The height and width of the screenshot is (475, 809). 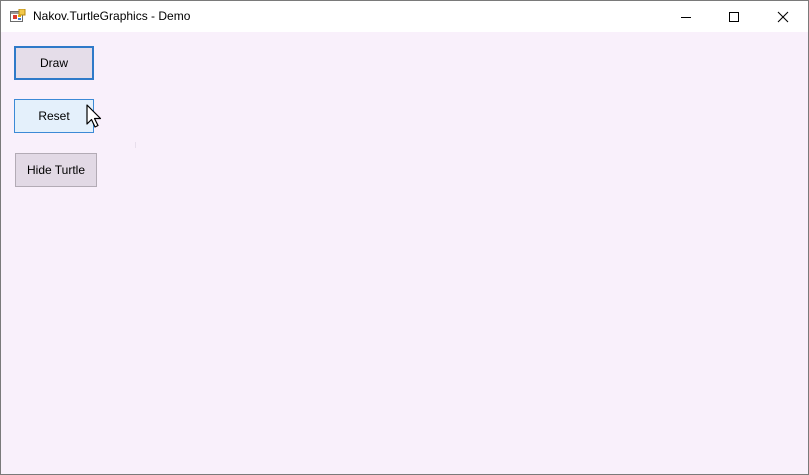 I want to click on minimize-button, so click(x=686, y=16).